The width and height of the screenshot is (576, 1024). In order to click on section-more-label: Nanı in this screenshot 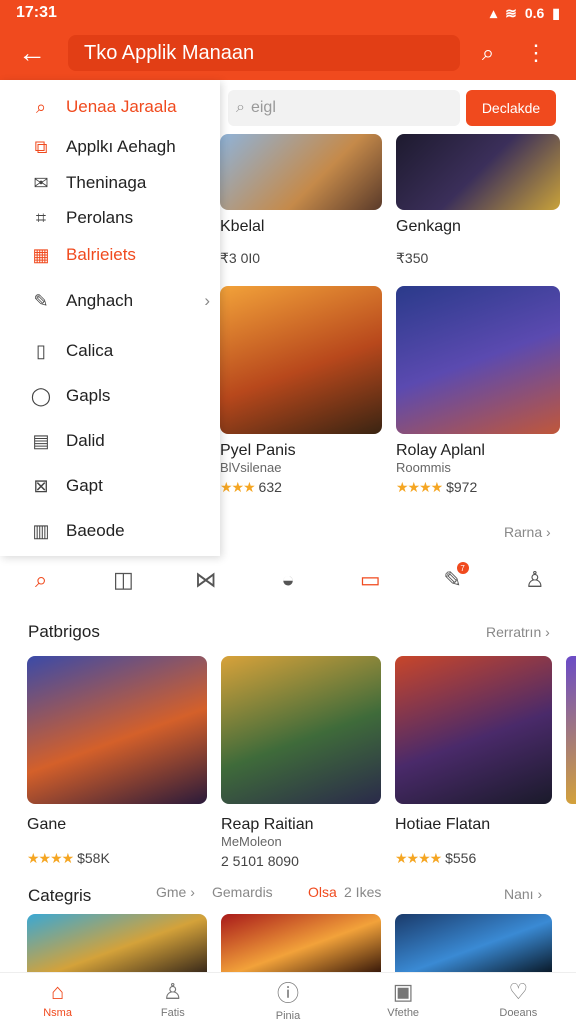, I will do `click(519, 894)`.